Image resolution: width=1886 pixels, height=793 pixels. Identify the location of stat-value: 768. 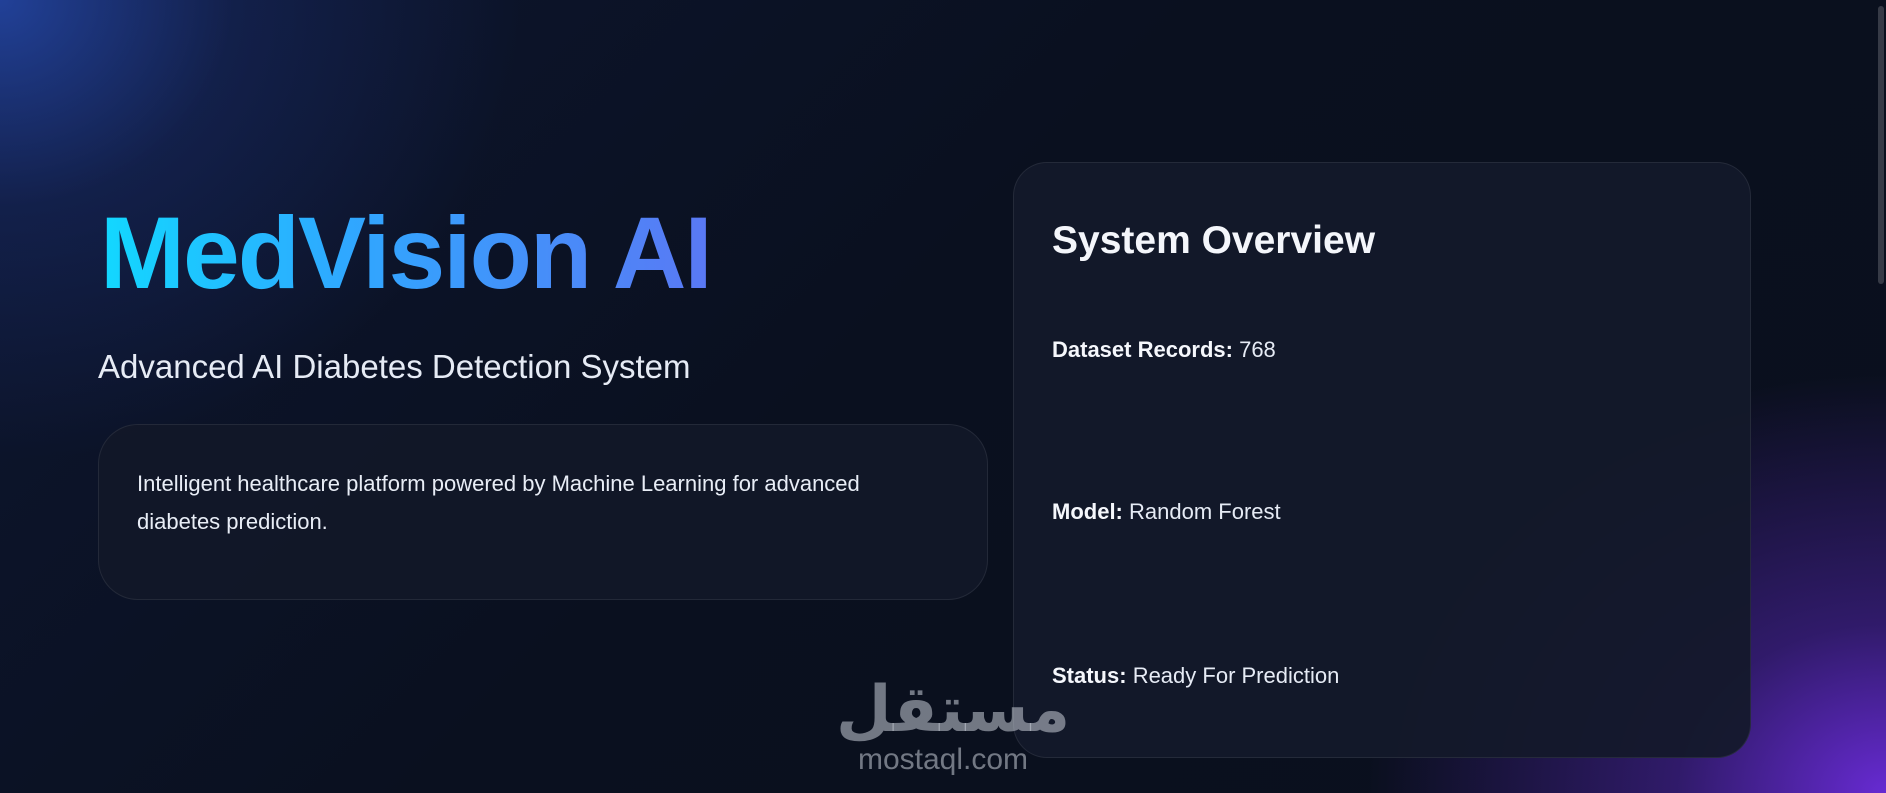
(1257, 349).